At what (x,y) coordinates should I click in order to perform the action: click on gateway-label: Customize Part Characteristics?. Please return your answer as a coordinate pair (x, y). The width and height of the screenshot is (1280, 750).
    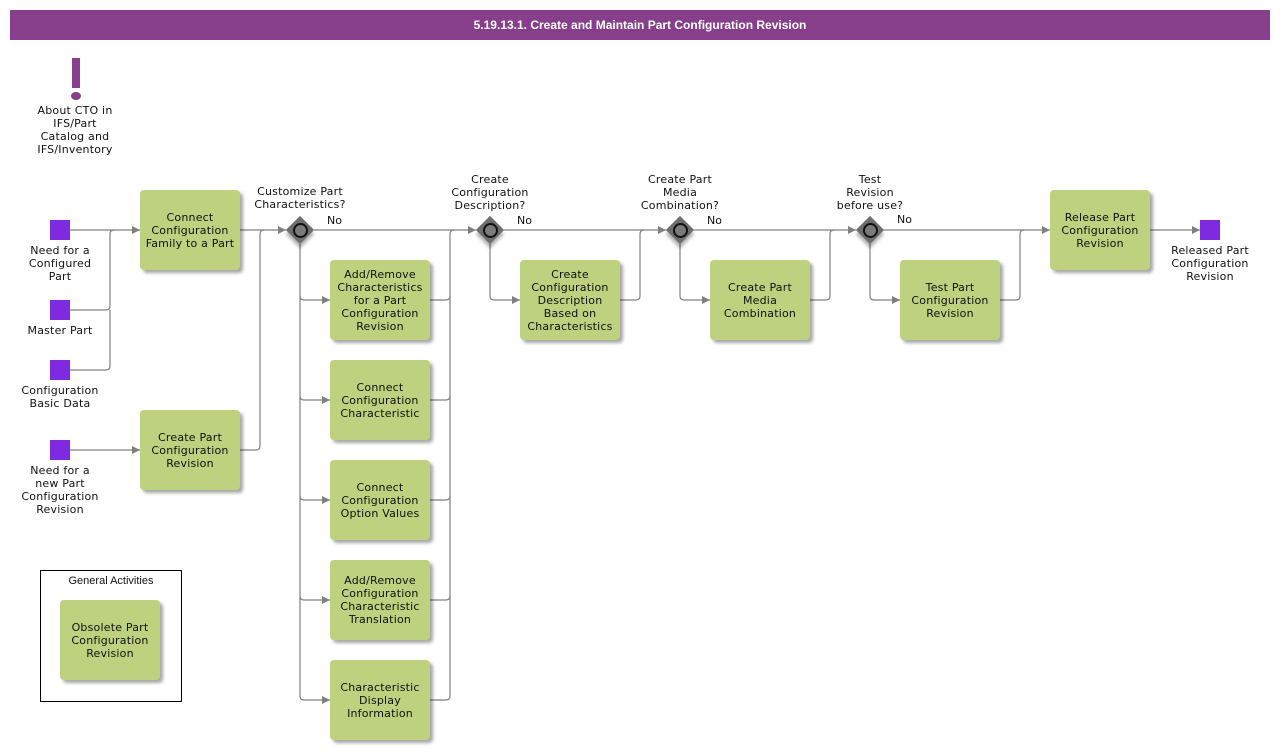
    Looking at the image, I should click on (300, 198).